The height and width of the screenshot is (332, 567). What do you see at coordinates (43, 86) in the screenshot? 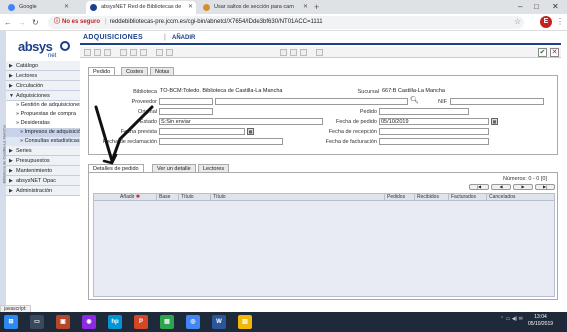
I see `sidebar-item-circulacion: ▶ Circulación` at bounding box center [43, 86].